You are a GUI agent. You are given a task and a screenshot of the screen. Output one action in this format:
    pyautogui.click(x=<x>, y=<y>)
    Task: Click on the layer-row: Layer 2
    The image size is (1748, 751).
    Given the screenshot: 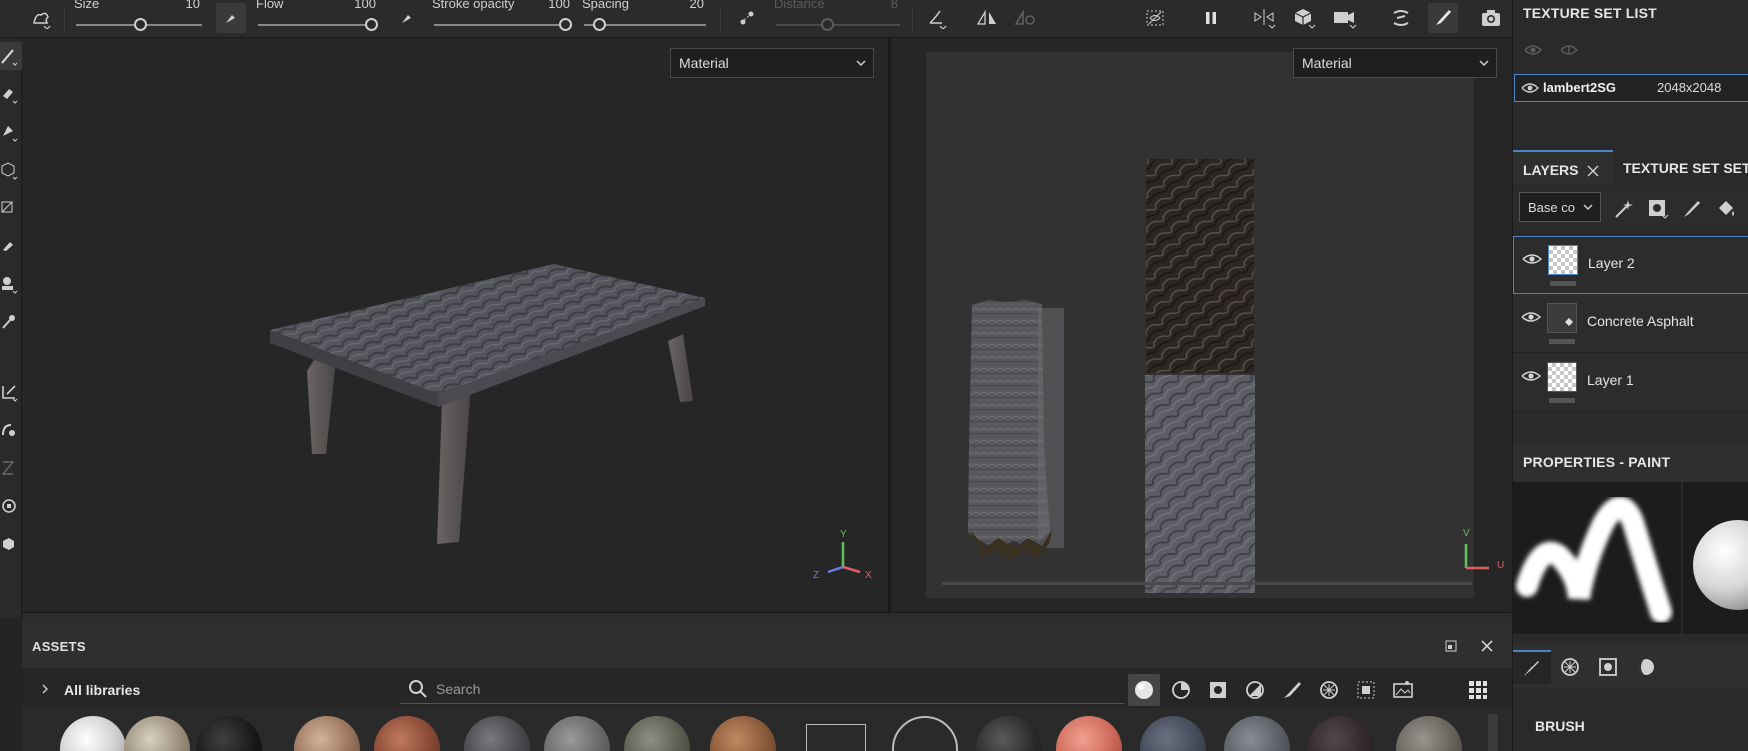 What is the action you would take?
    pyautogui.click(x=1630, y=265)
    